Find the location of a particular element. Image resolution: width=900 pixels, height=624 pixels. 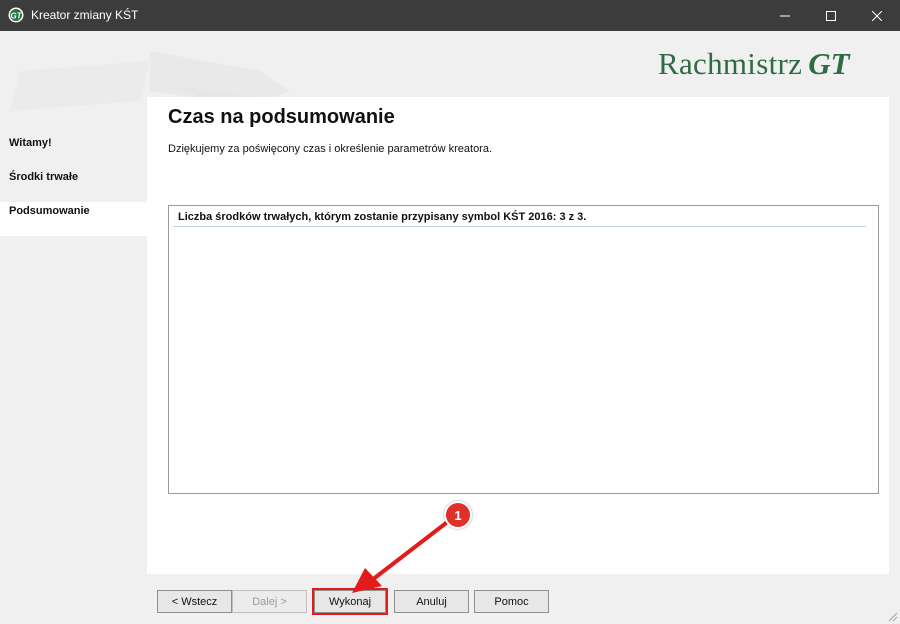

resize-grip-icon is located at coordinates (892, 616).